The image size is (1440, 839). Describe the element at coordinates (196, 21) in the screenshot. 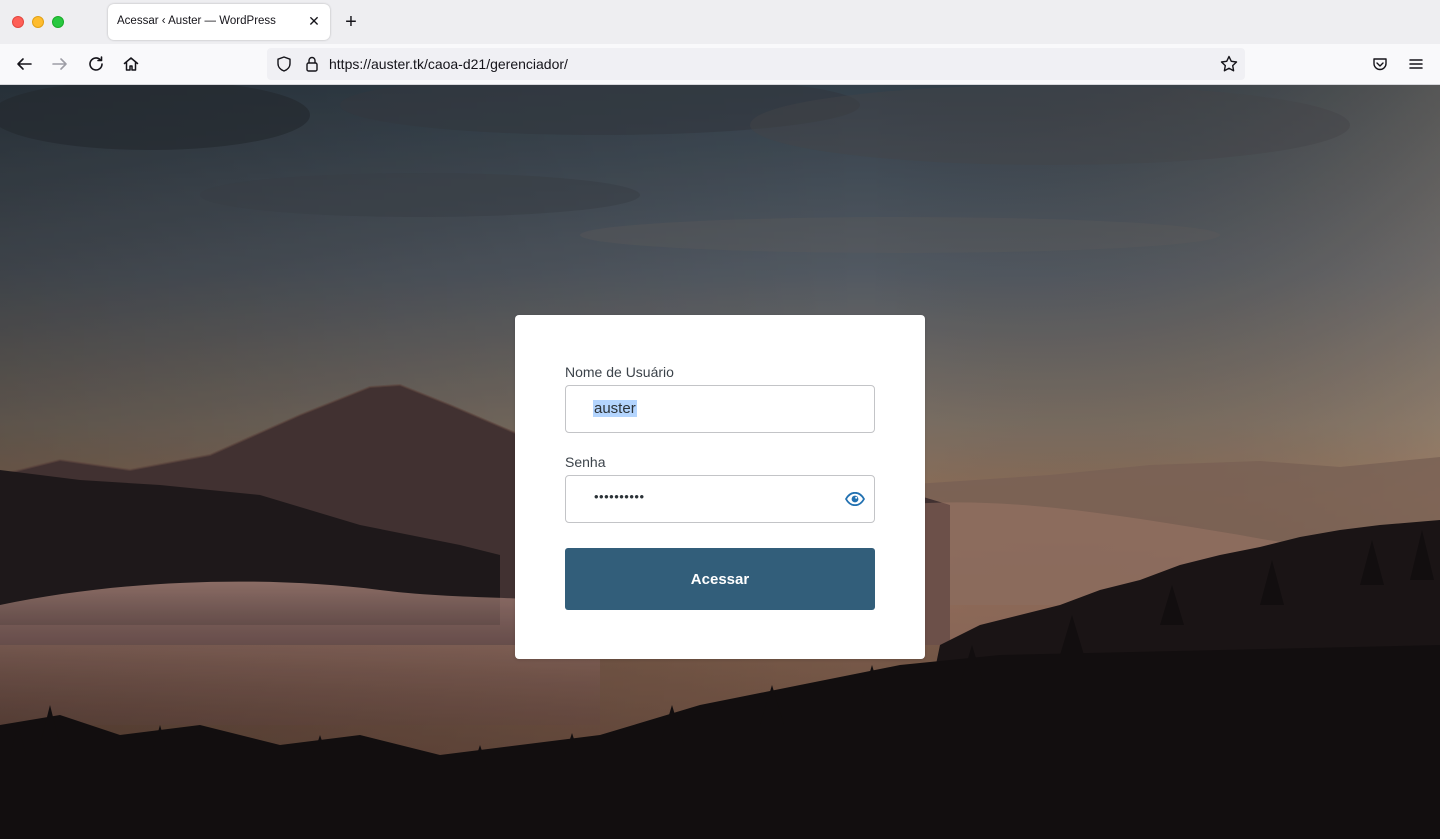

I see `tab-title: Acessar ‹ Auster — WordPress` at that location.